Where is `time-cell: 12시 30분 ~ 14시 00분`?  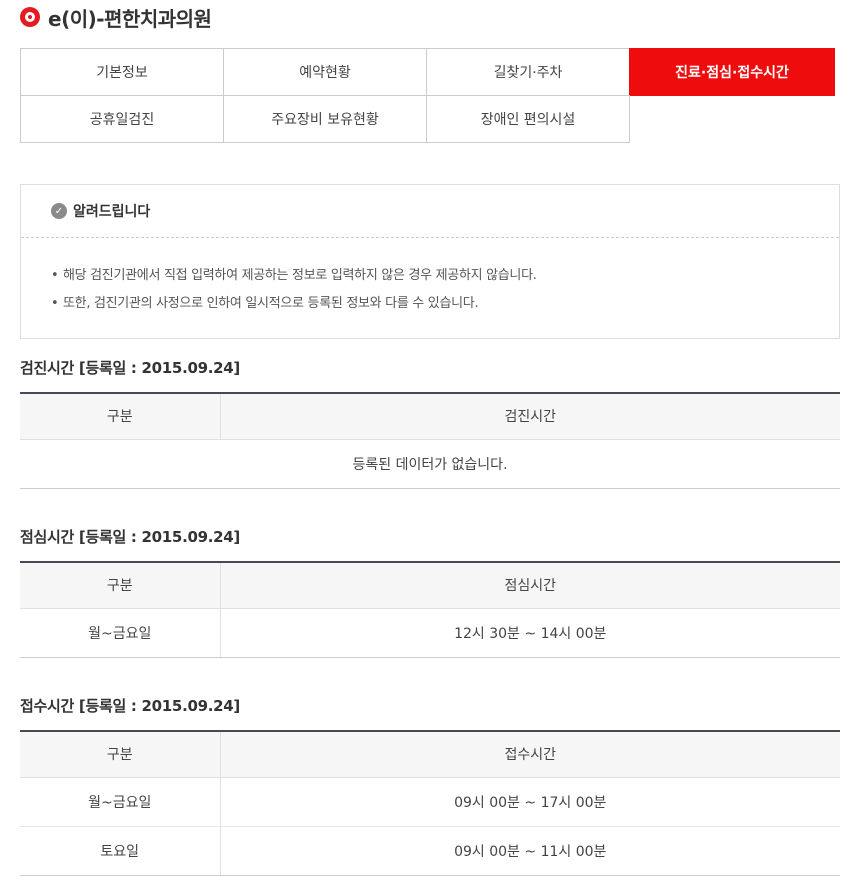
time-cell: 12시 30분 ~ 14시 00분 is located at coordinates (530, 633).